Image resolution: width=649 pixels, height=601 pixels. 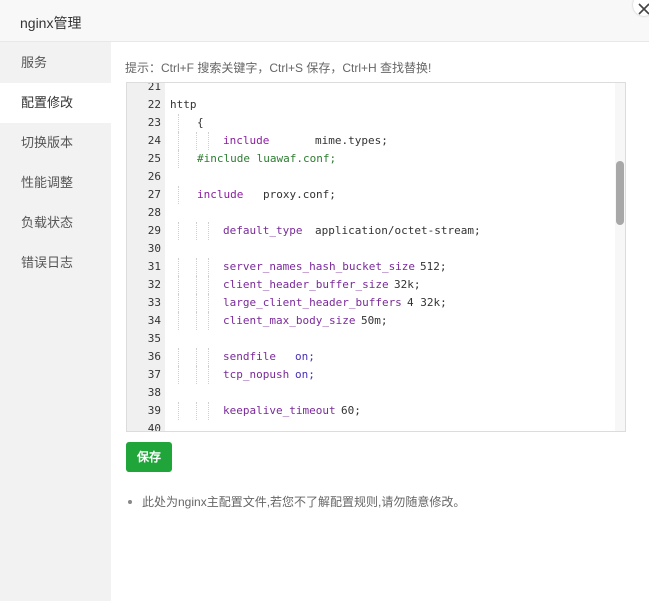 I want to click on save-button: 保存, so click(x=149, y=457).